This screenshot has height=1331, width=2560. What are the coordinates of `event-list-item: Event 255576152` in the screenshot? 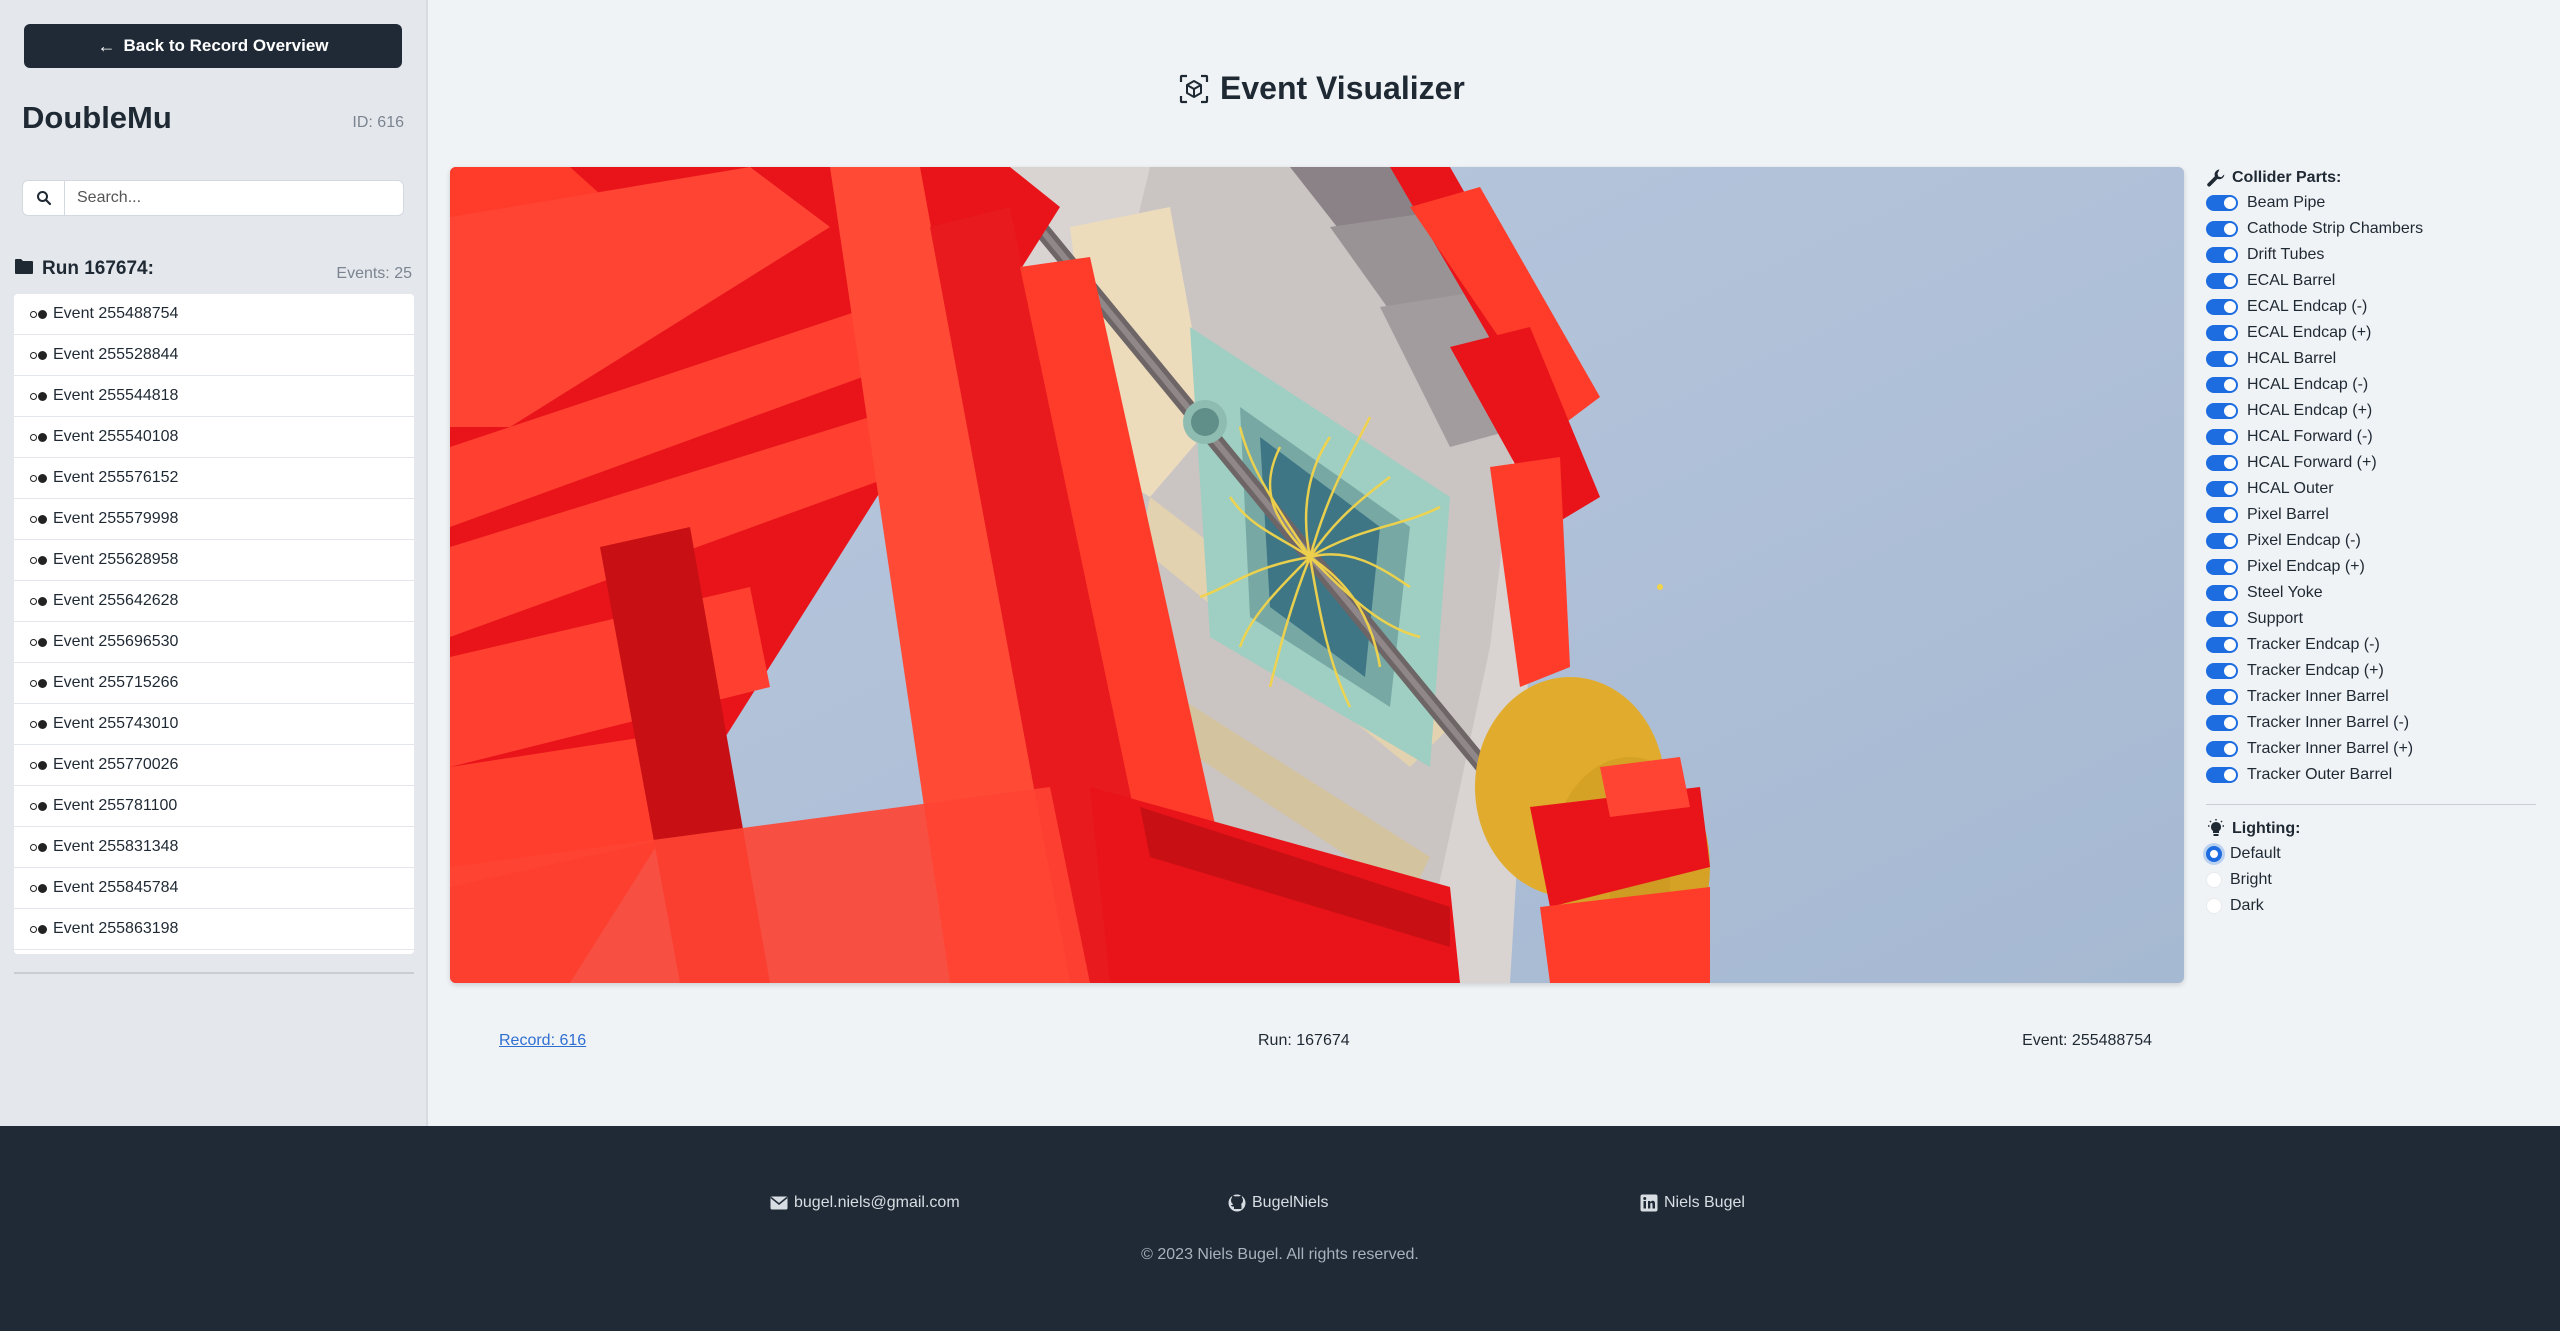 It's located at (214, 478).